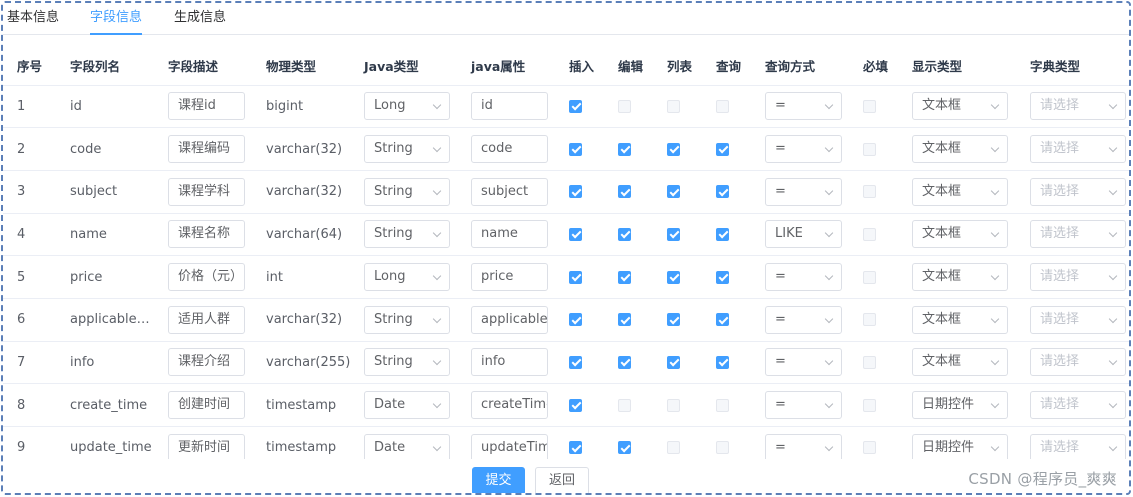 The image size is (1133, 497). Describe the element at coordinates (33, 19) in the screenshot. I see `tab-basic-info: 基本信息` at that location.